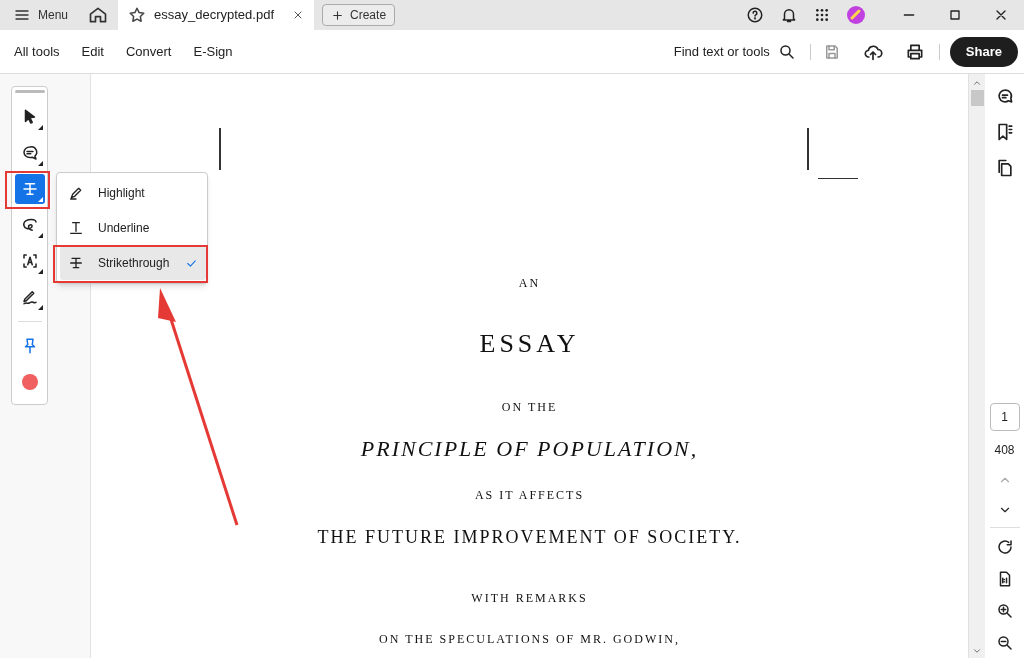  What do you see at coordinates (148, 51) in the screenshot?
I see `toolbar-menu: Convert` at bounding box center [148, 51].